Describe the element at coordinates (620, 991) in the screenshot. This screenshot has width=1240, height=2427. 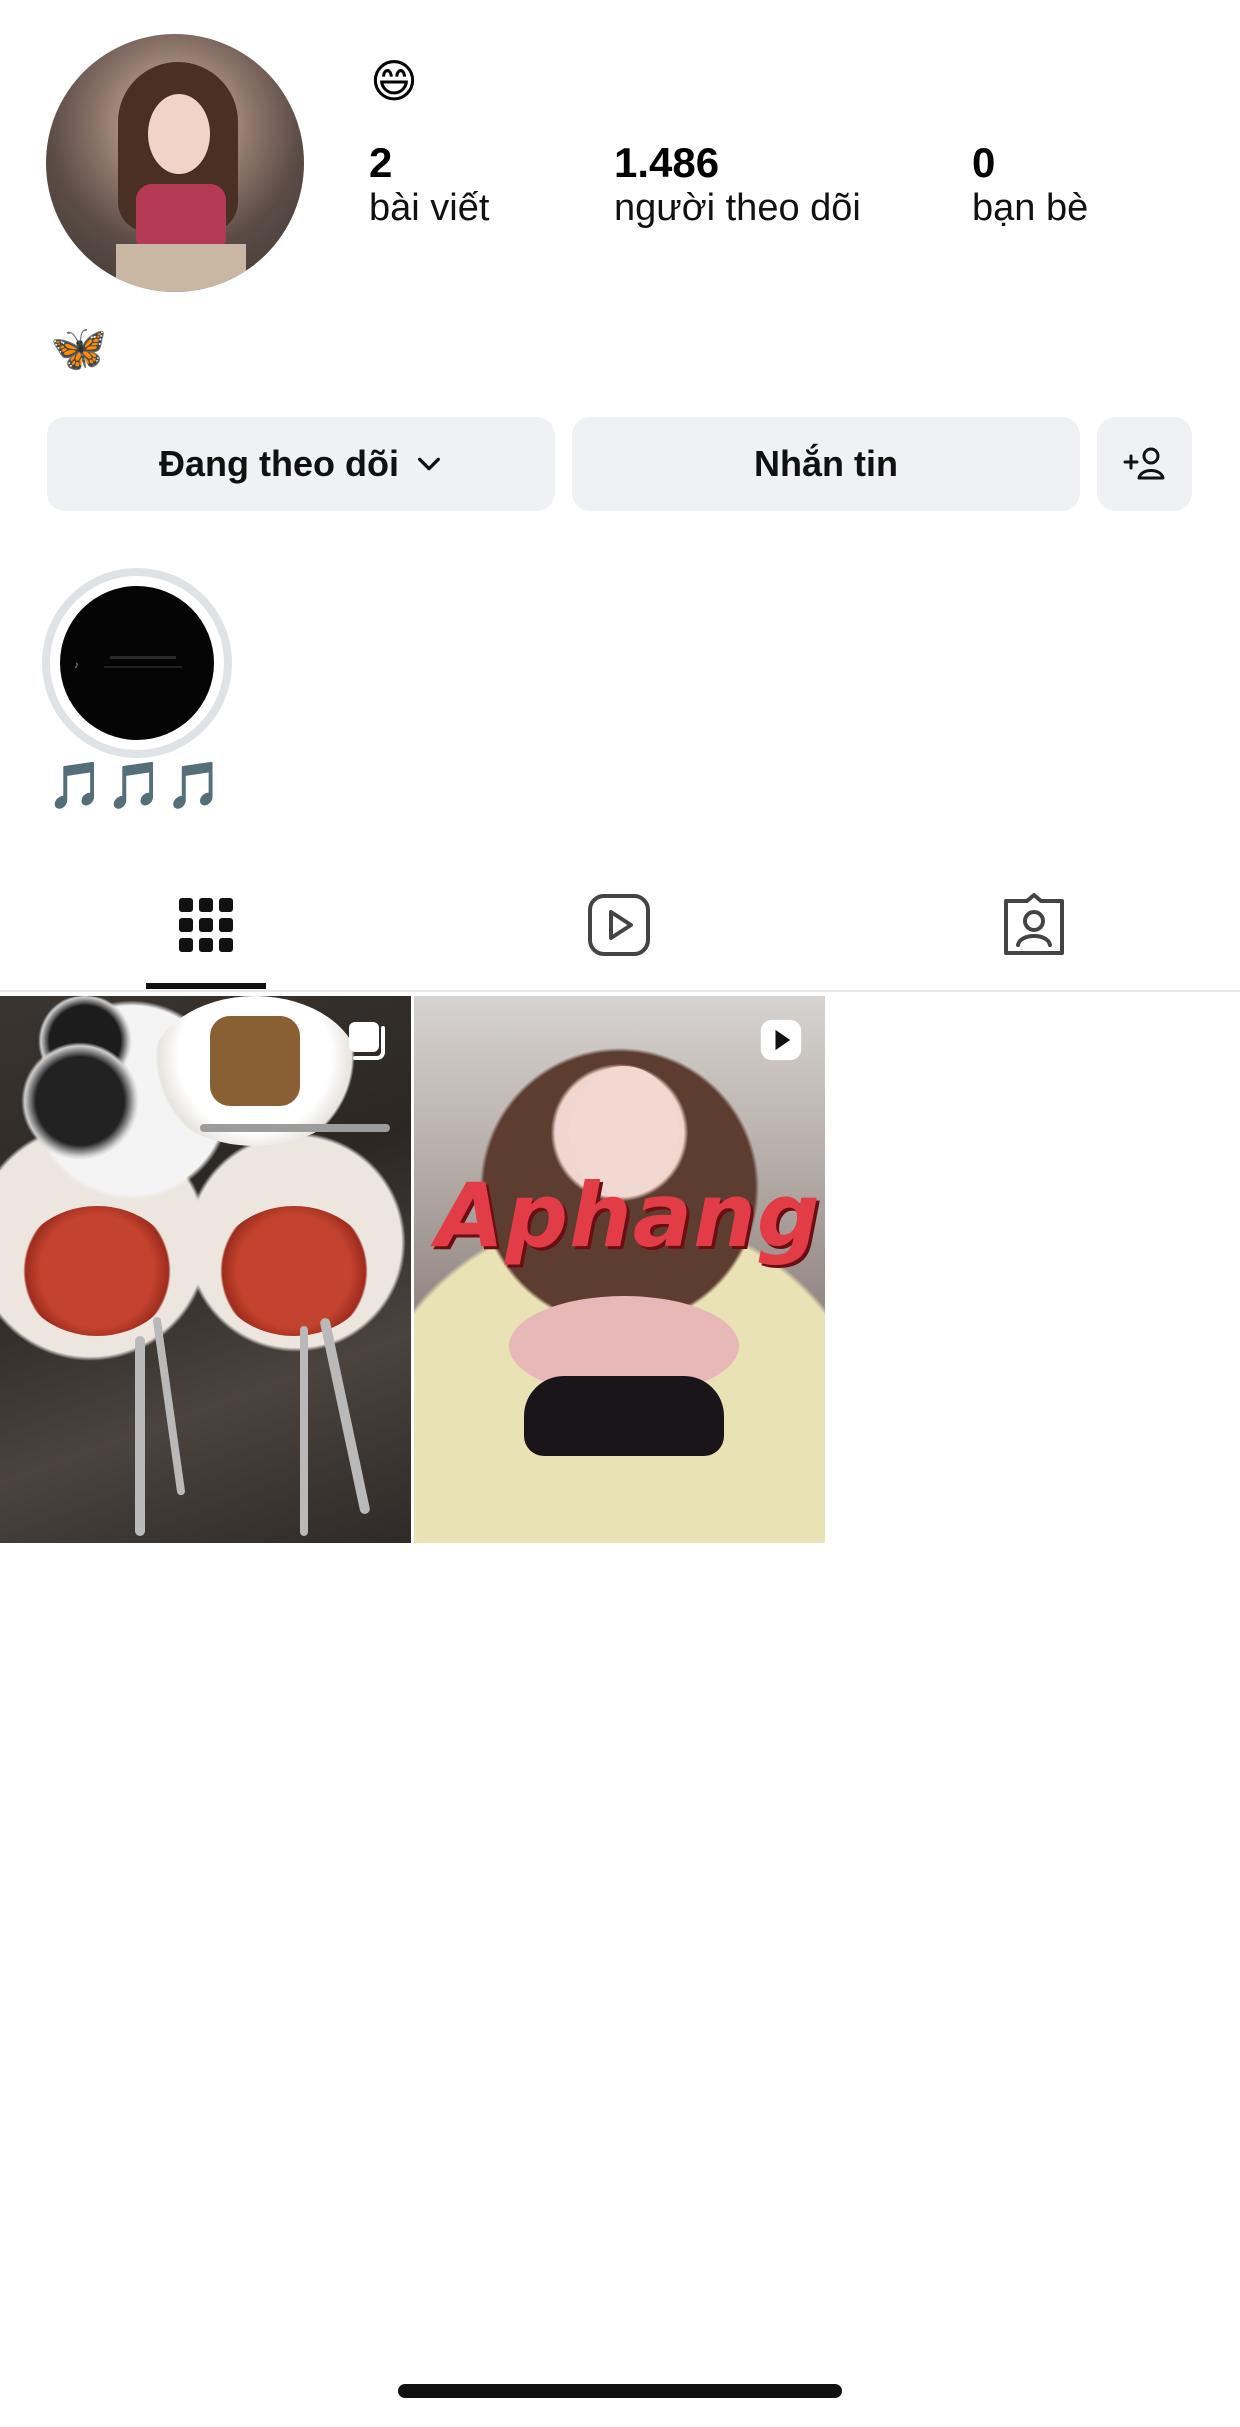
I see `tab-divider` at that location.